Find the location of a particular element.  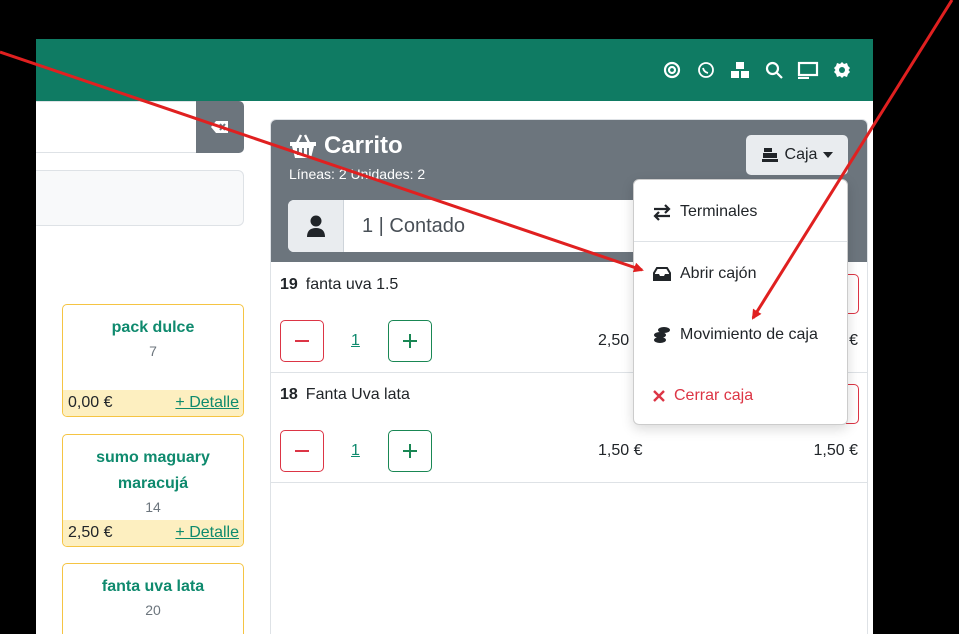

product-price: 2,50 € is located at coordinates (90, 532).